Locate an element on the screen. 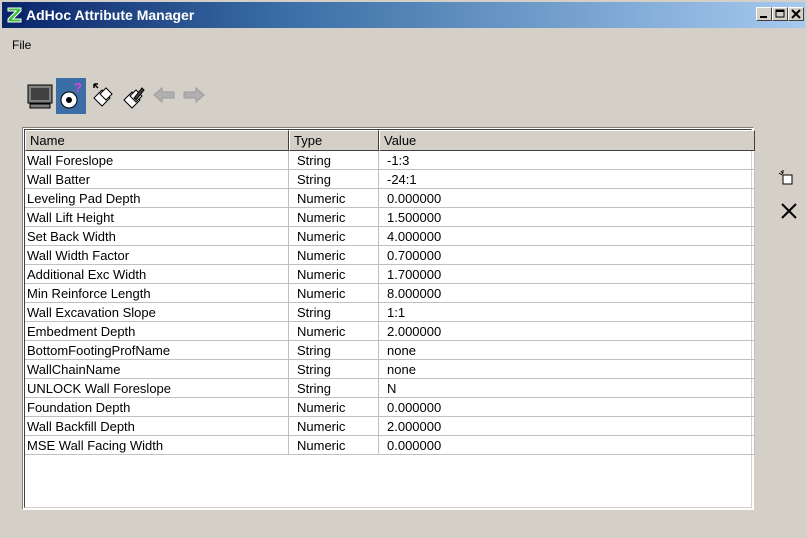 Image resolution: width=807 pixels, height=538 pixels. table-row: Wall Backfill Depth Numeric 2.000000 is located at coordinates (390, 426).